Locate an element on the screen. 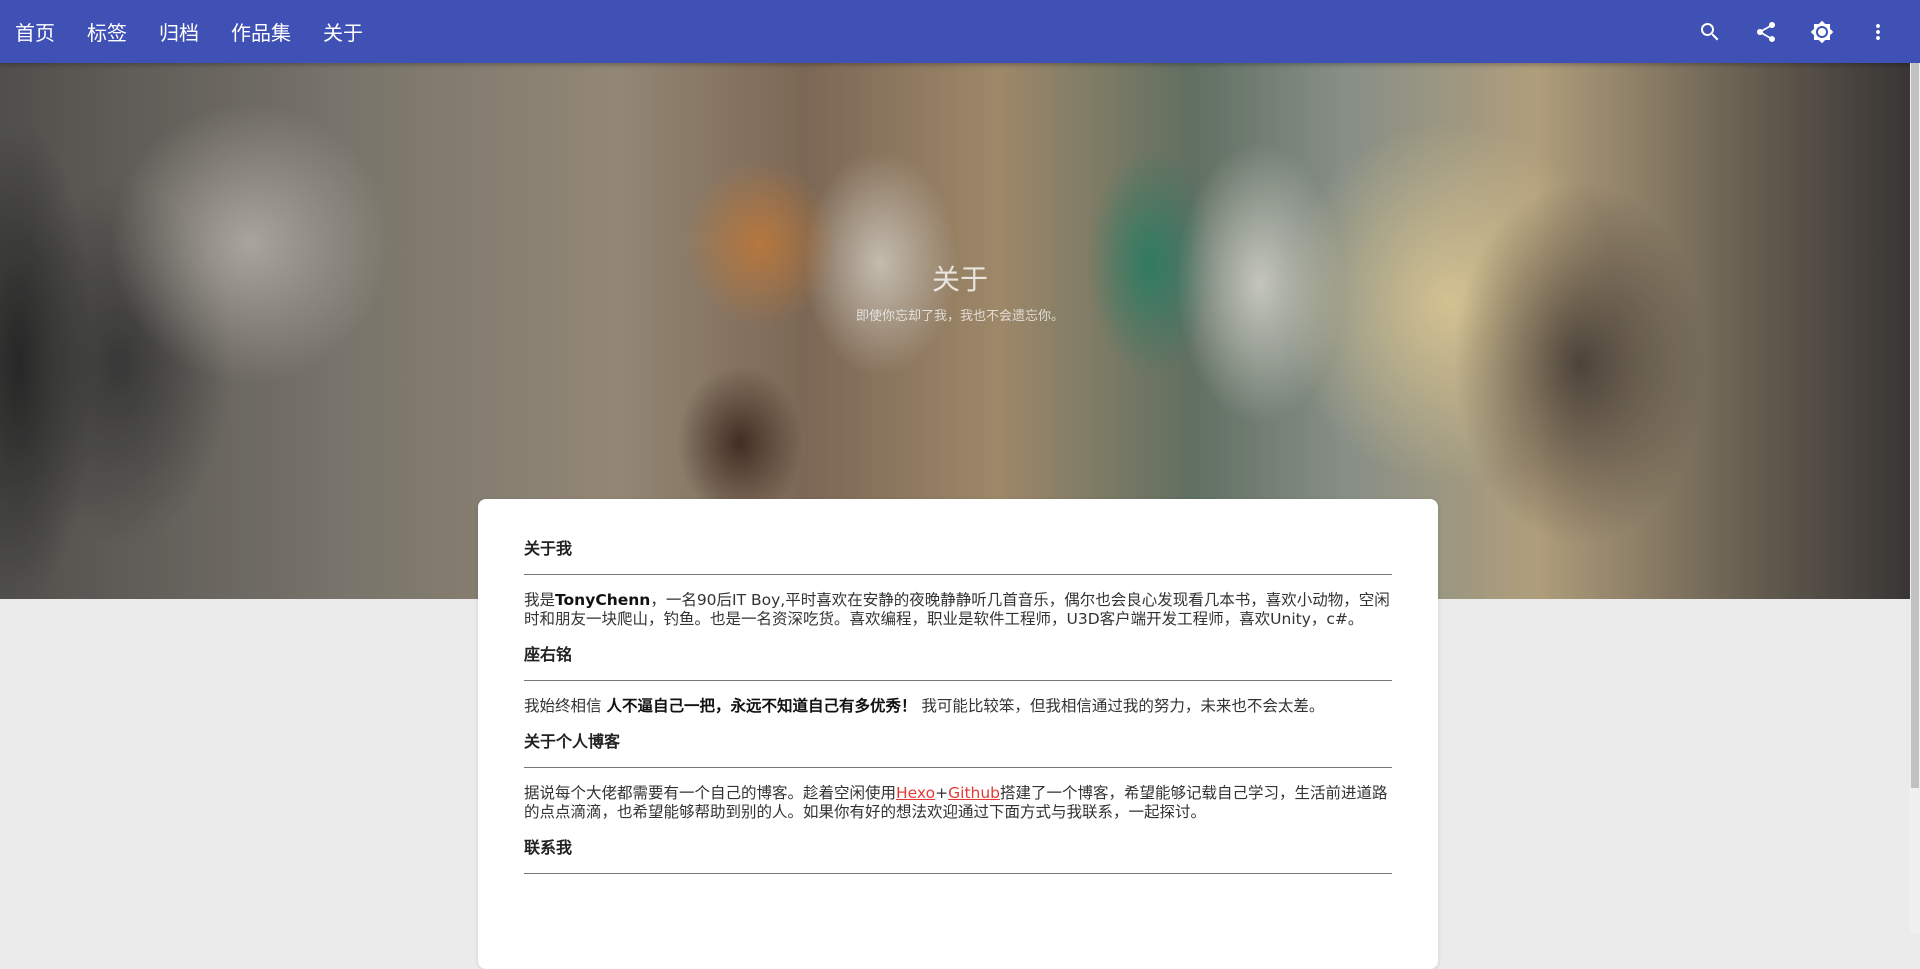 This screenshot has height=969, width=1920. share-button is located at coordinates (1766, 32).